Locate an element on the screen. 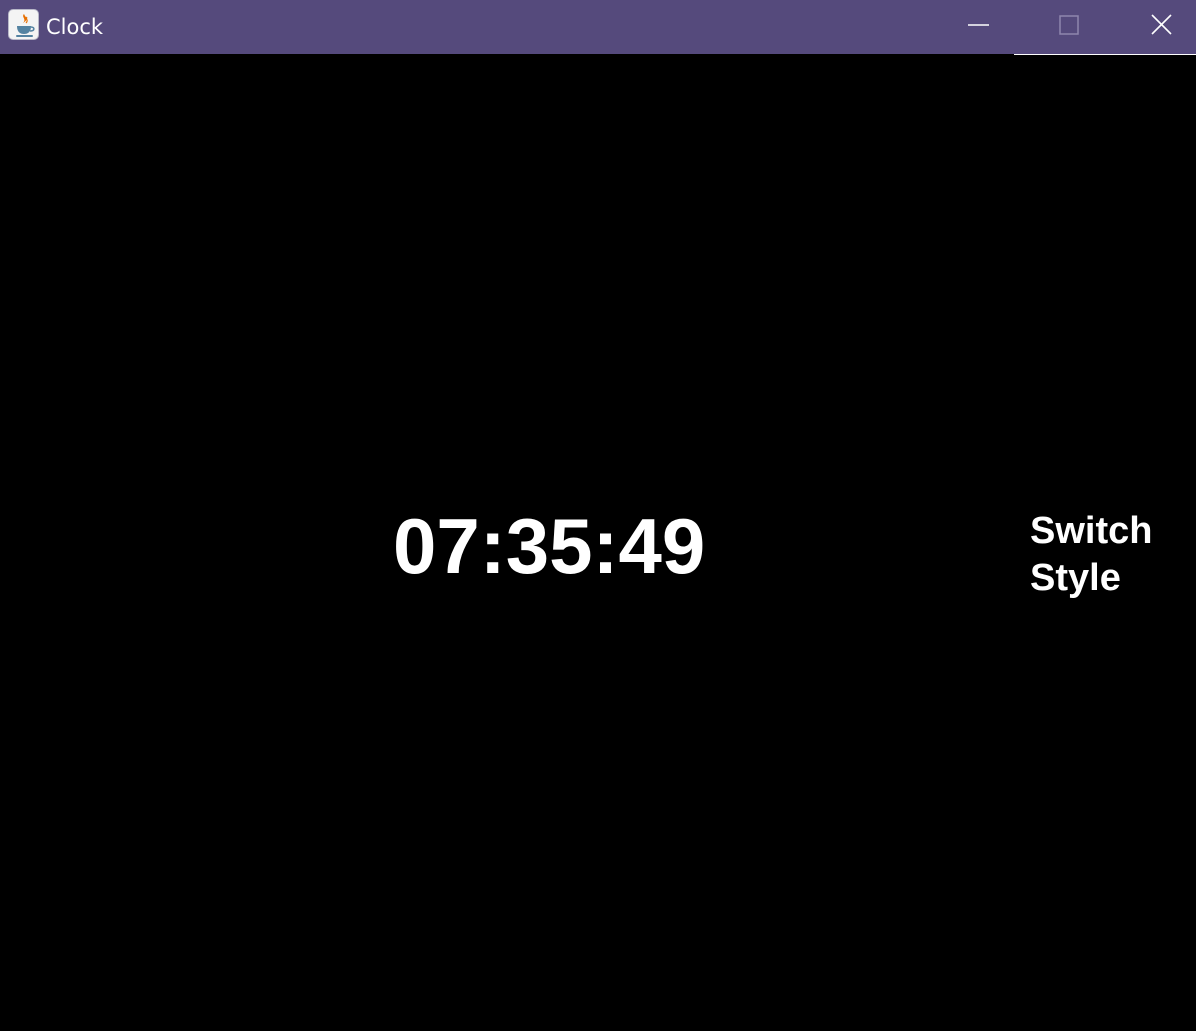 Image resolution: width=1196 pixels, height=1031 pixels. minimize-icon is located at coordinates (978, 25).